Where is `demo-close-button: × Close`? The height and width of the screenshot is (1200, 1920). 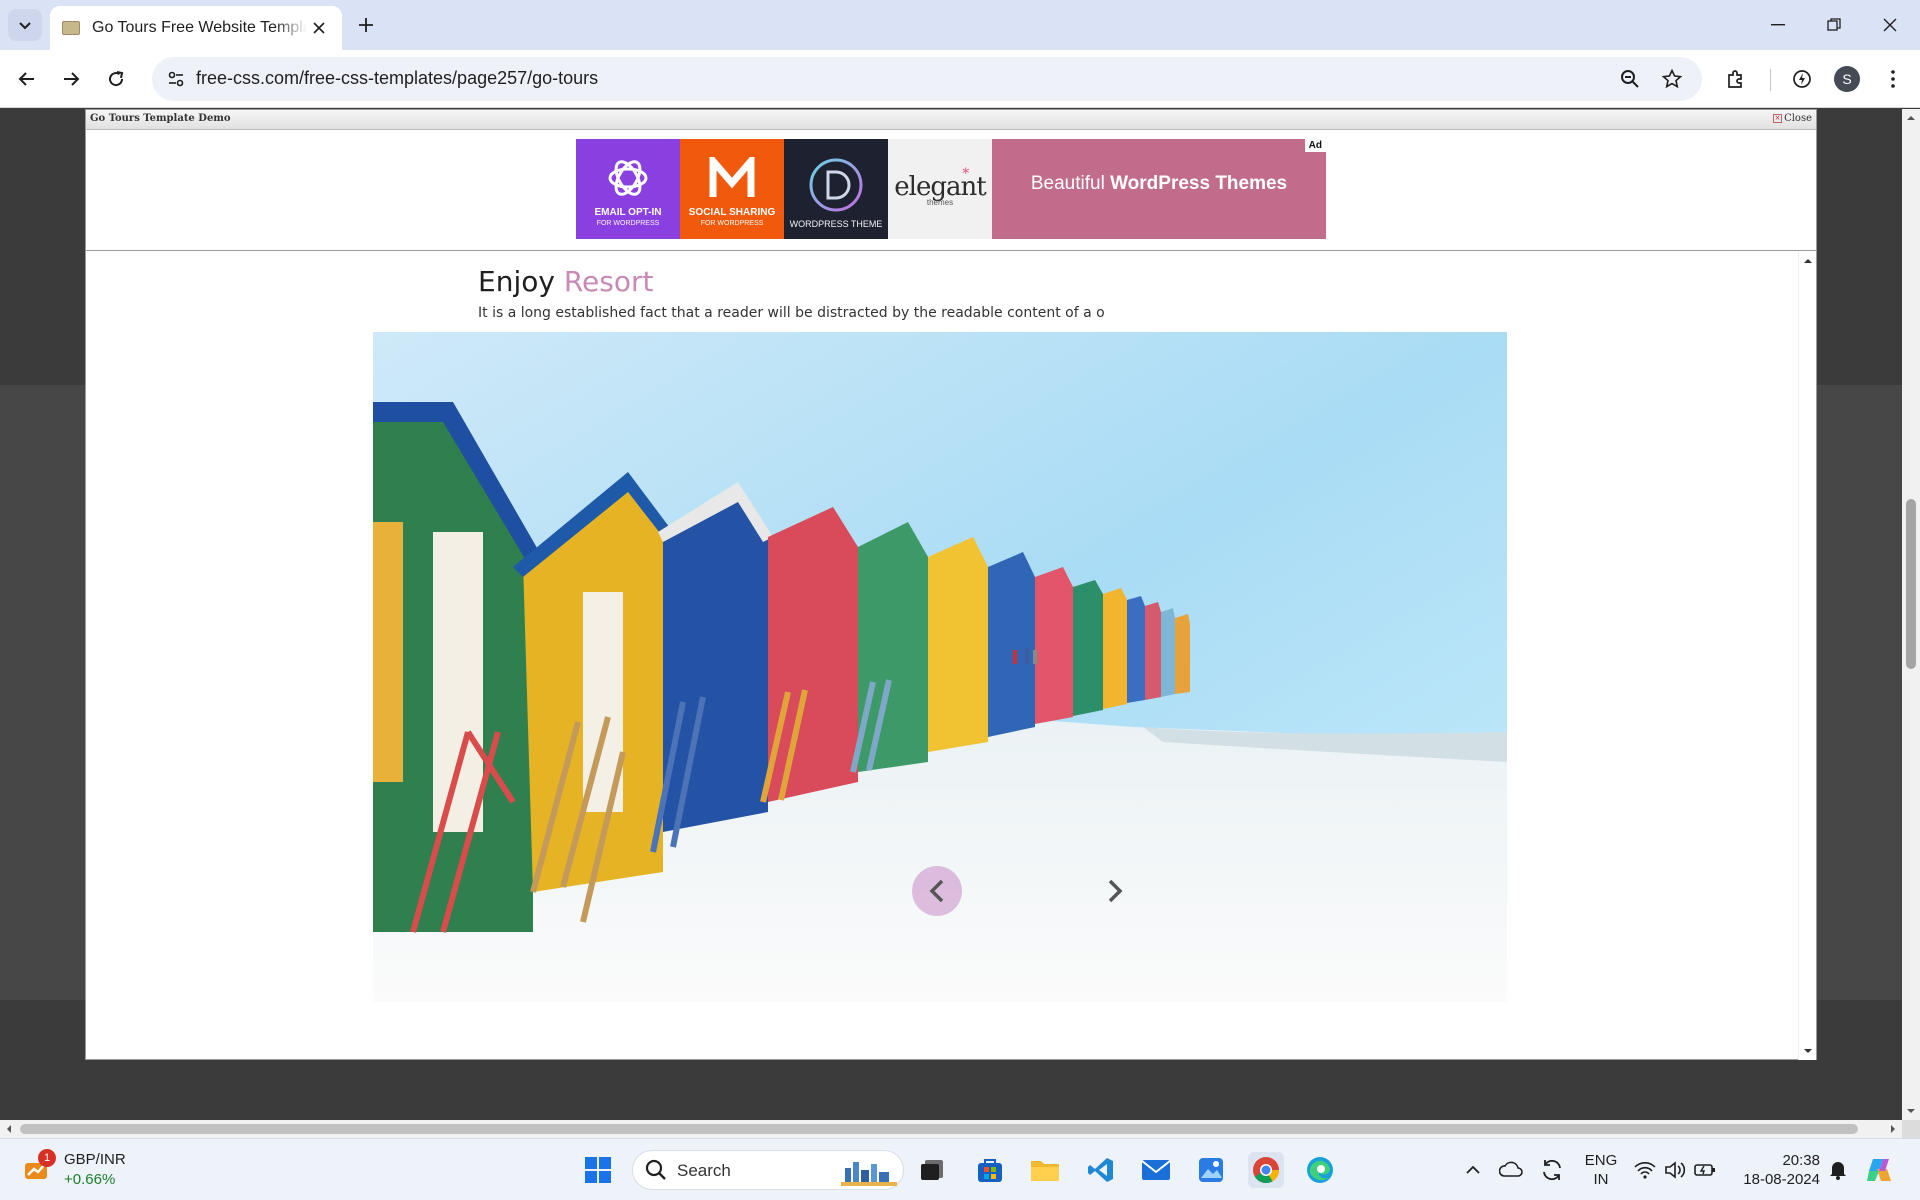 demo-close-button: × Close is located at coordinates (1792, 118).